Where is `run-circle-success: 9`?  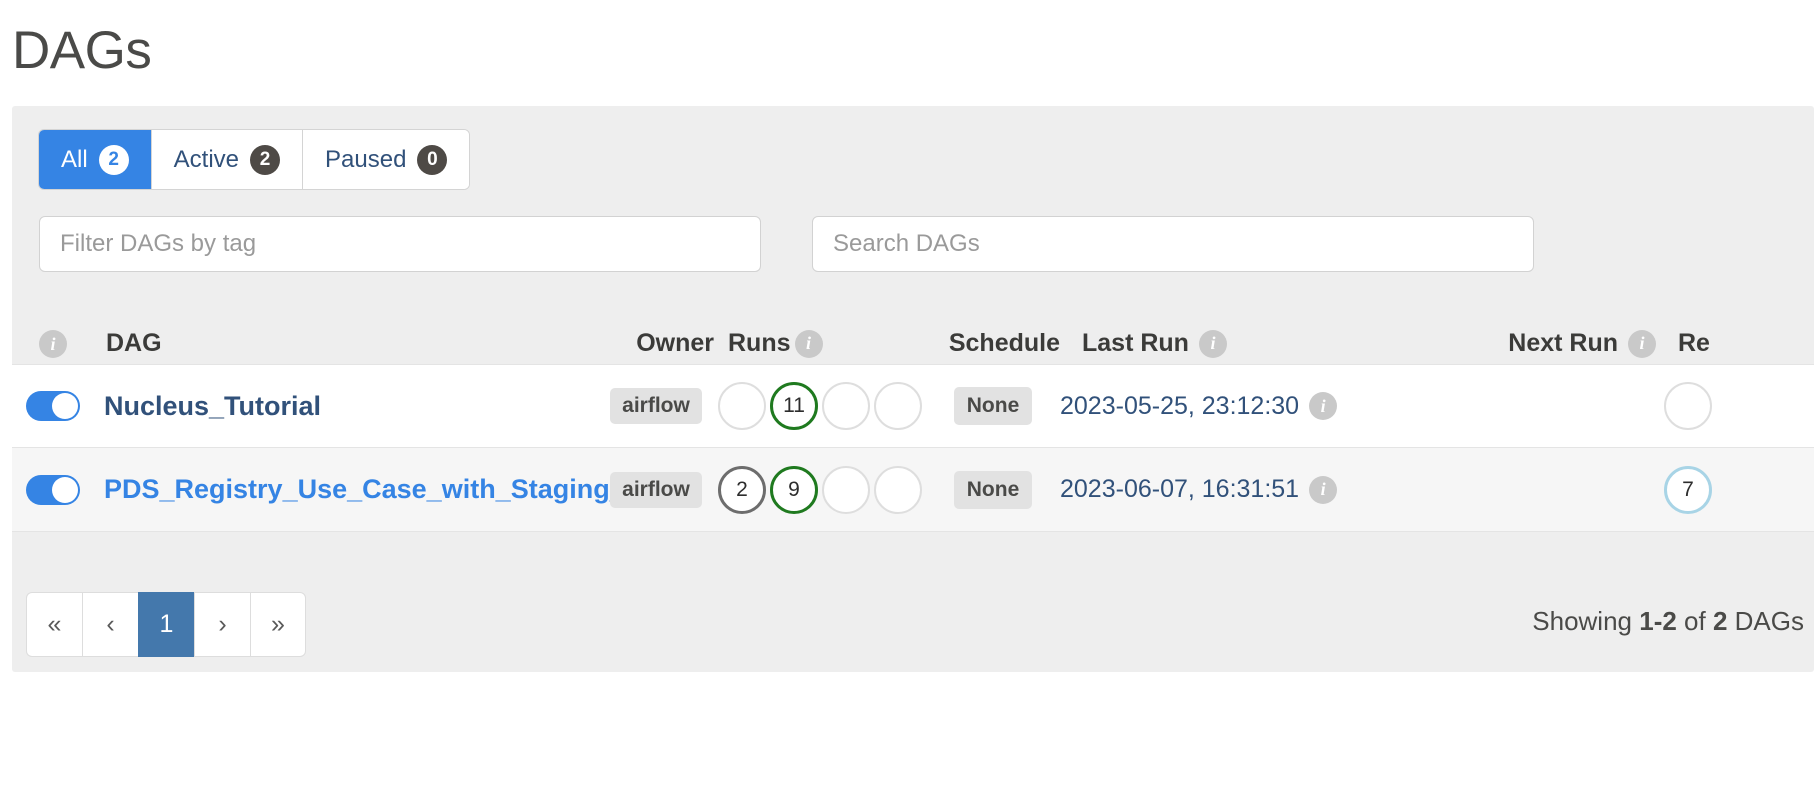 run-circle-success: 9 is located at coordinates (794, 489).